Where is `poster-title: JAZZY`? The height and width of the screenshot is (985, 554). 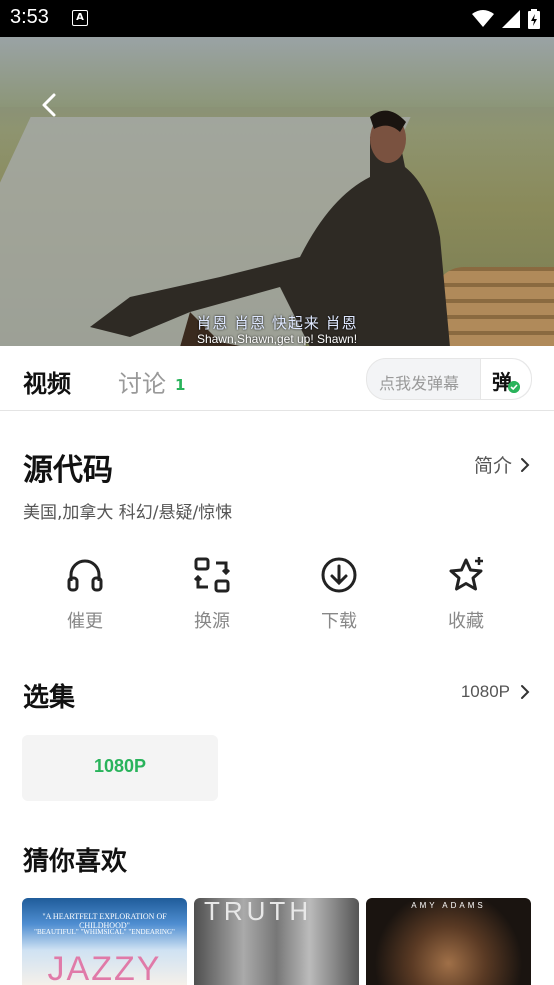 poster-title: JAZZY is located at coordinates (104, 967).